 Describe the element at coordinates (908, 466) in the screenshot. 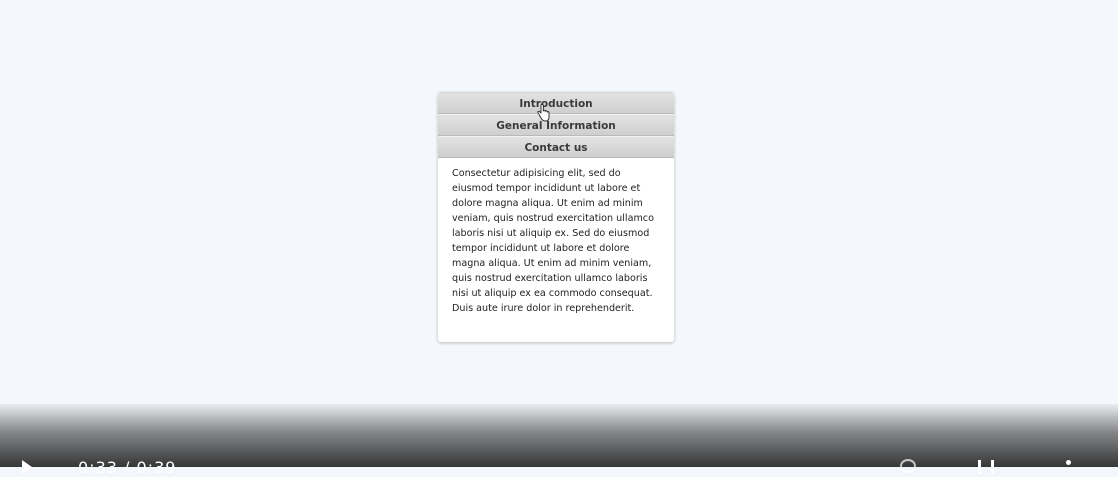

I see `volume-icon` at that location.